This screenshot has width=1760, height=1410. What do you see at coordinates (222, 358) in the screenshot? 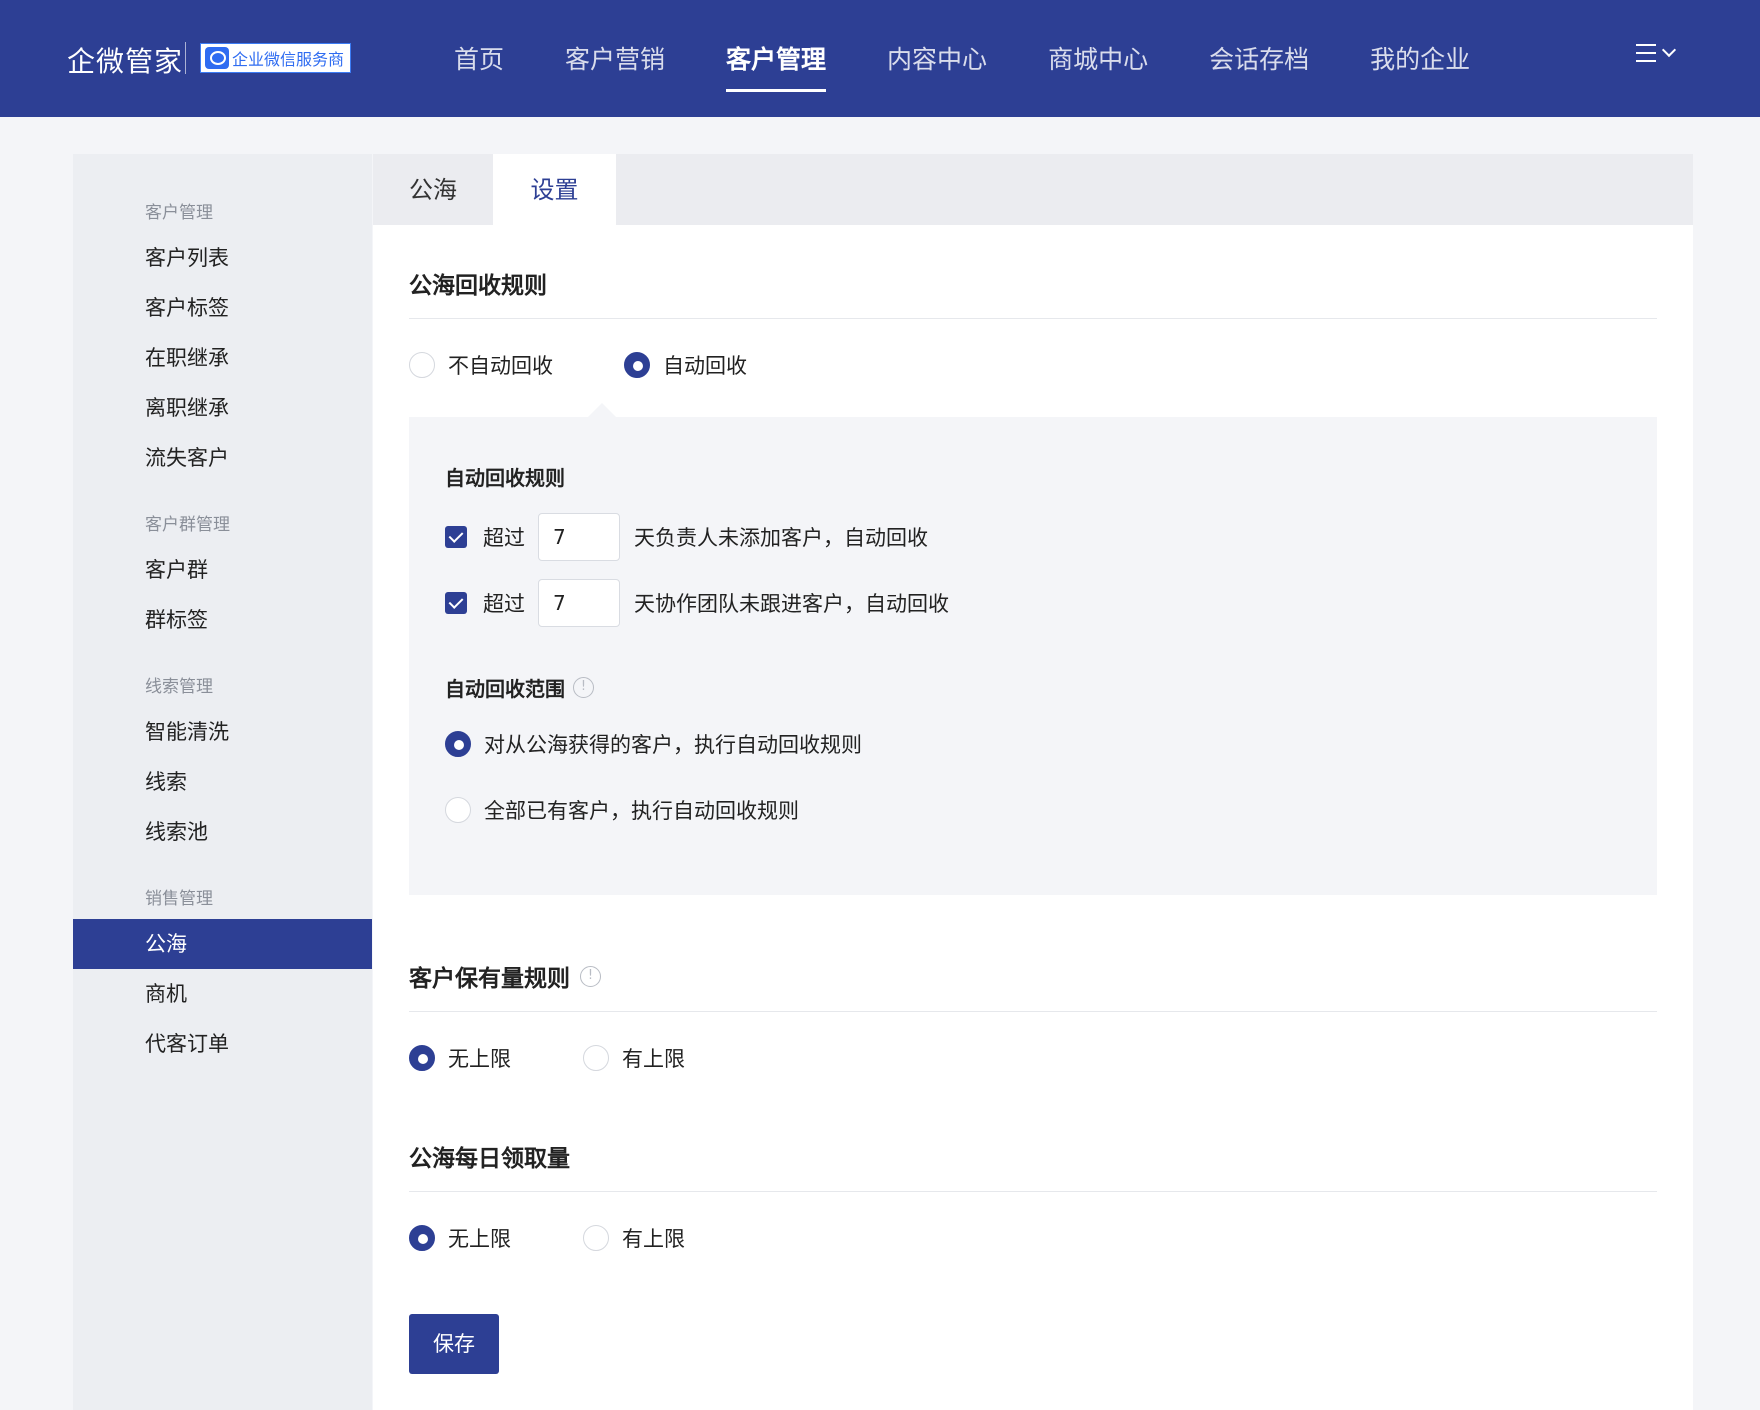
I see `sidebar-item-on-job-inherit: 在职继承` at bounding box center [222, 358].